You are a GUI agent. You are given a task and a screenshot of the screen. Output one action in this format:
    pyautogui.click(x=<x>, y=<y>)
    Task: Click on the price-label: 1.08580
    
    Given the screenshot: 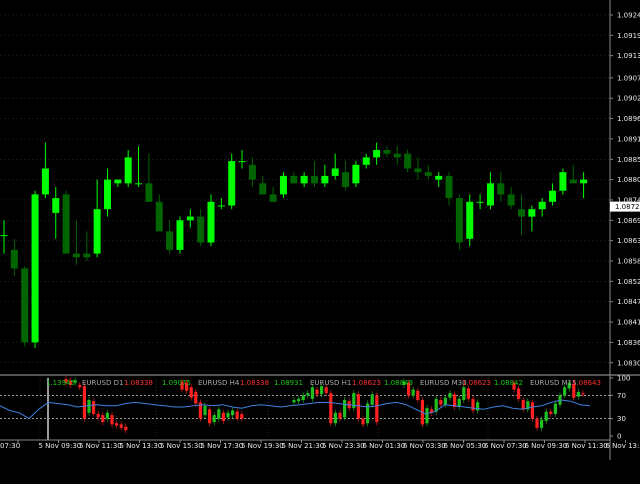 What is the action you would take?
    pyautogui.click(x=628, y=262)
    